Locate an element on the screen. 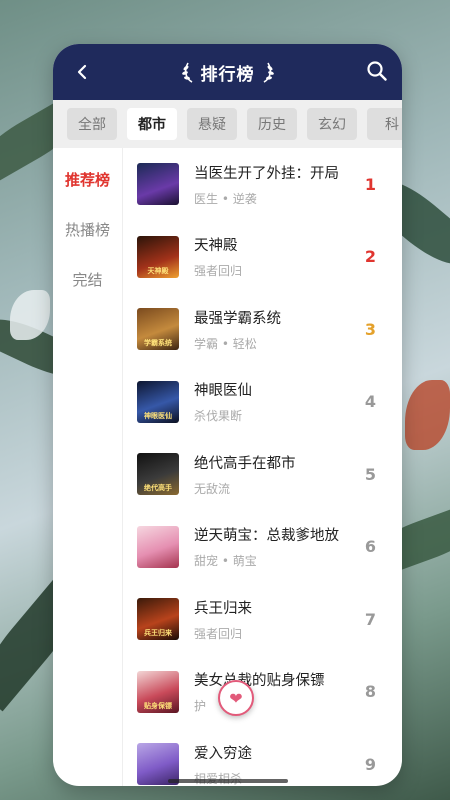 The width and height of the screenshot is (450, 800). book-title: 当医生开了外挂：开局 is located at coordinates (266, 173).